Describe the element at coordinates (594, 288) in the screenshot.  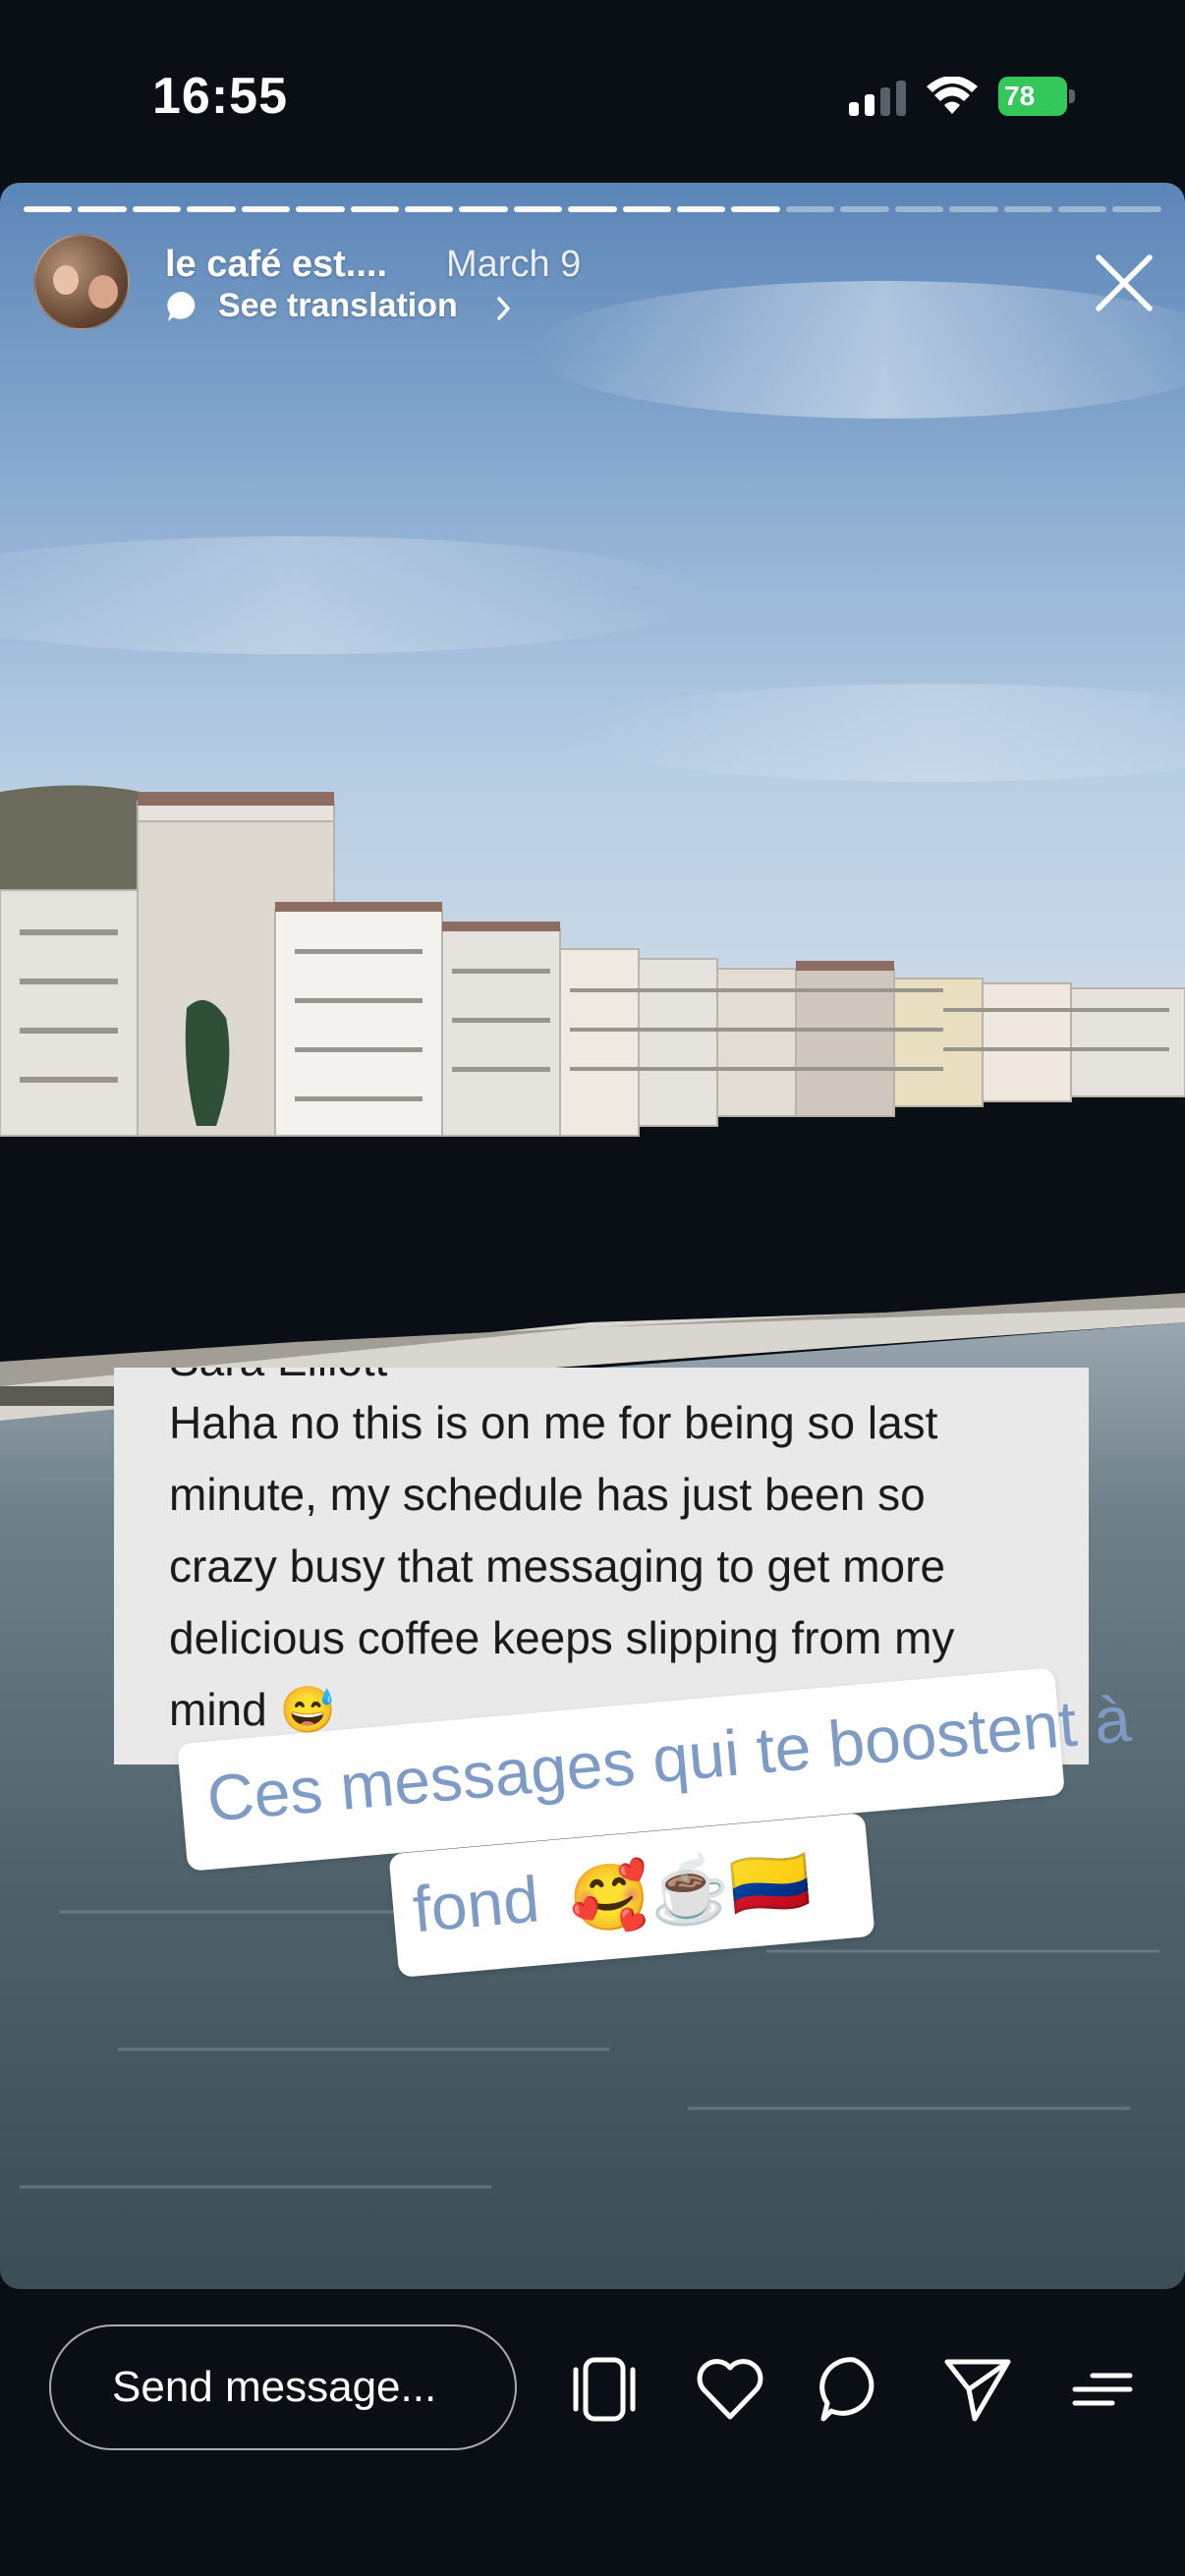
I see `story-header: le café est.... March 9` at that location.